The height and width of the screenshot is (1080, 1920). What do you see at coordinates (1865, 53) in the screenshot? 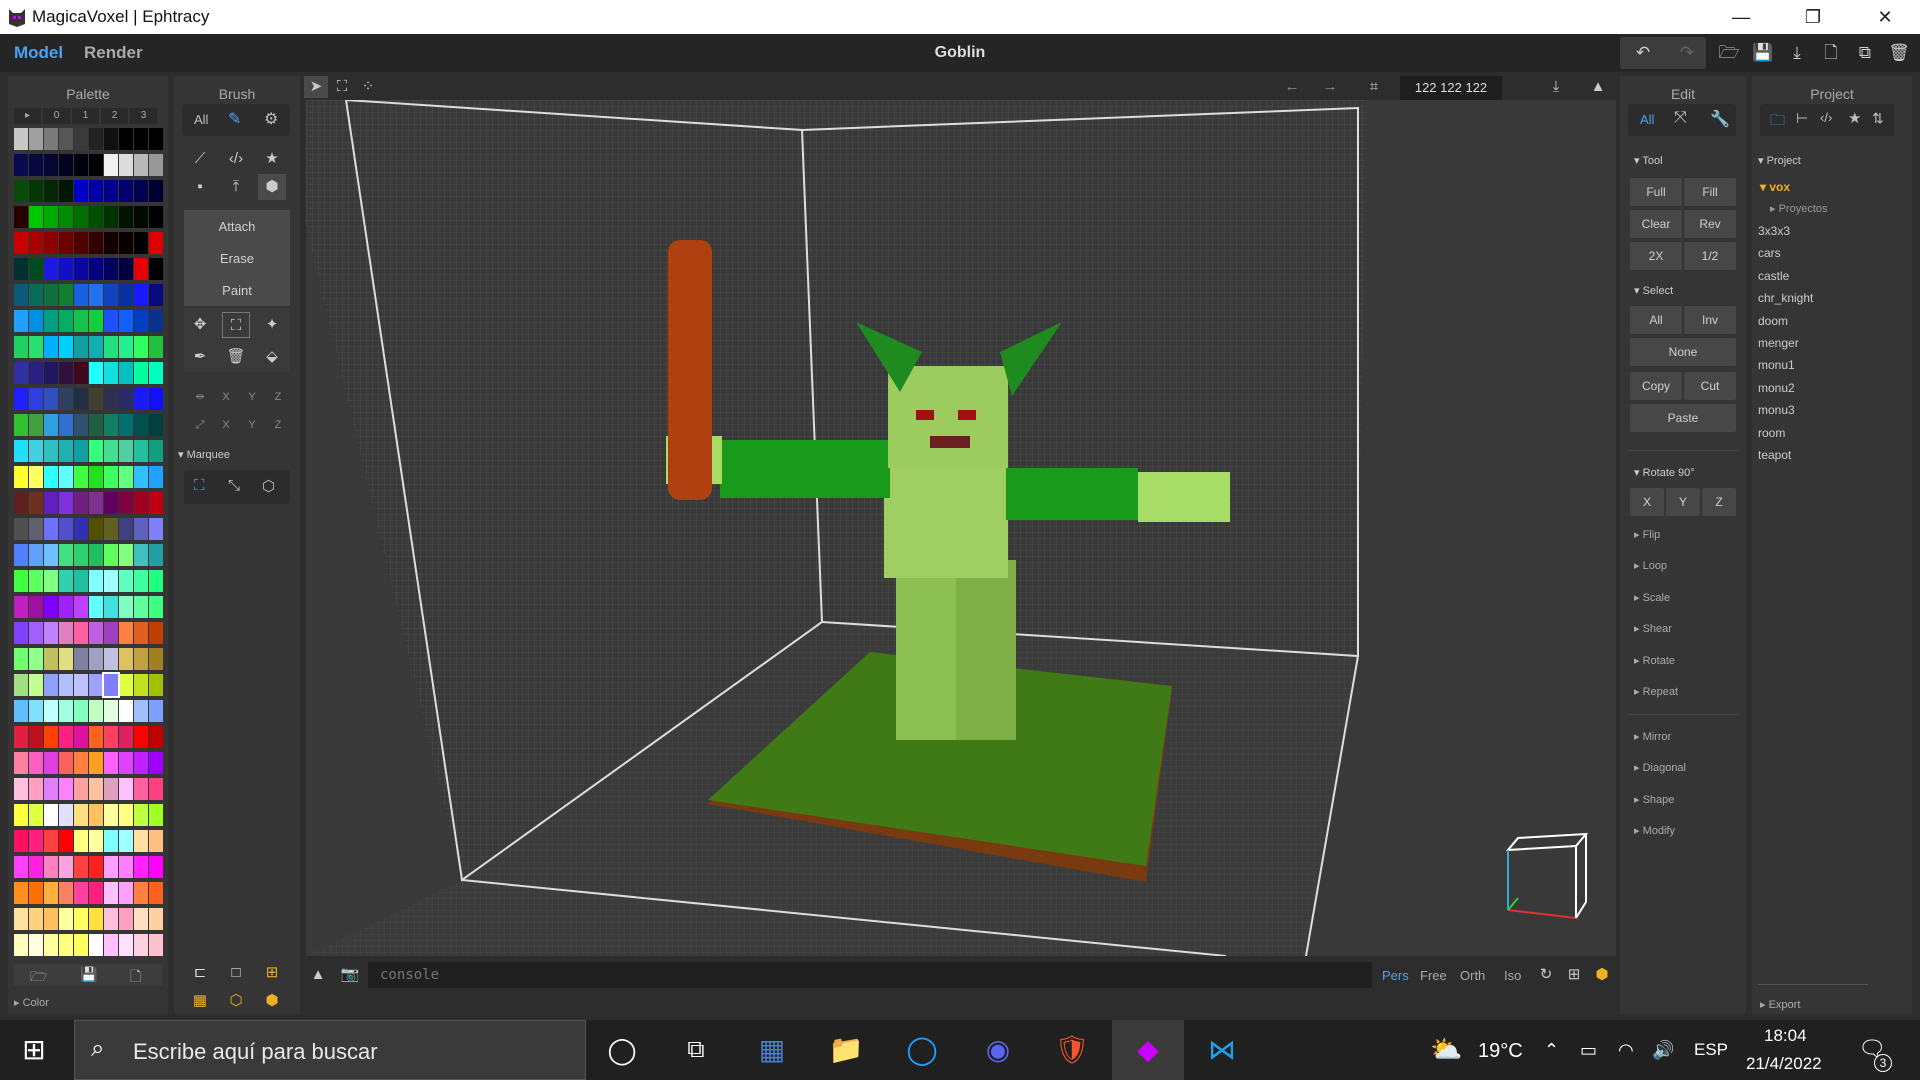
I see `copy-file-icon: ⧉` at bounding box center [1865, 53].